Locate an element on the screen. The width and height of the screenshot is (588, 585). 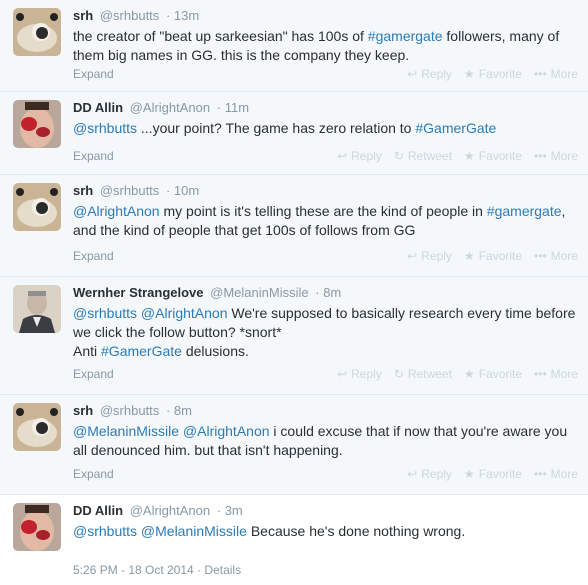
tweet-timestamp: 11m is located at coordinates (237, 107).